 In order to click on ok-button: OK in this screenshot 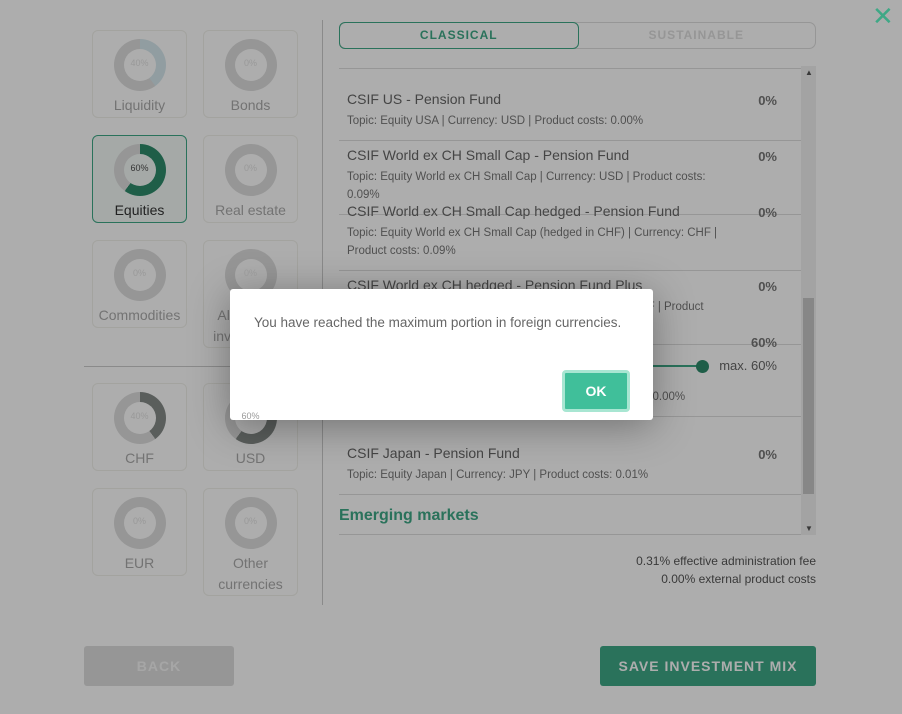, I will do `click(596, 391)`.